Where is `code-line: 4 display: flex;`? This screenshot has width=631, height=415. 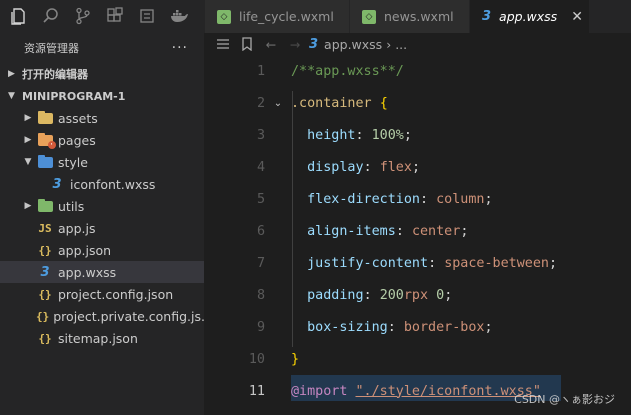
code-line: 4 display: flex; is located at coordinates (418, 167).